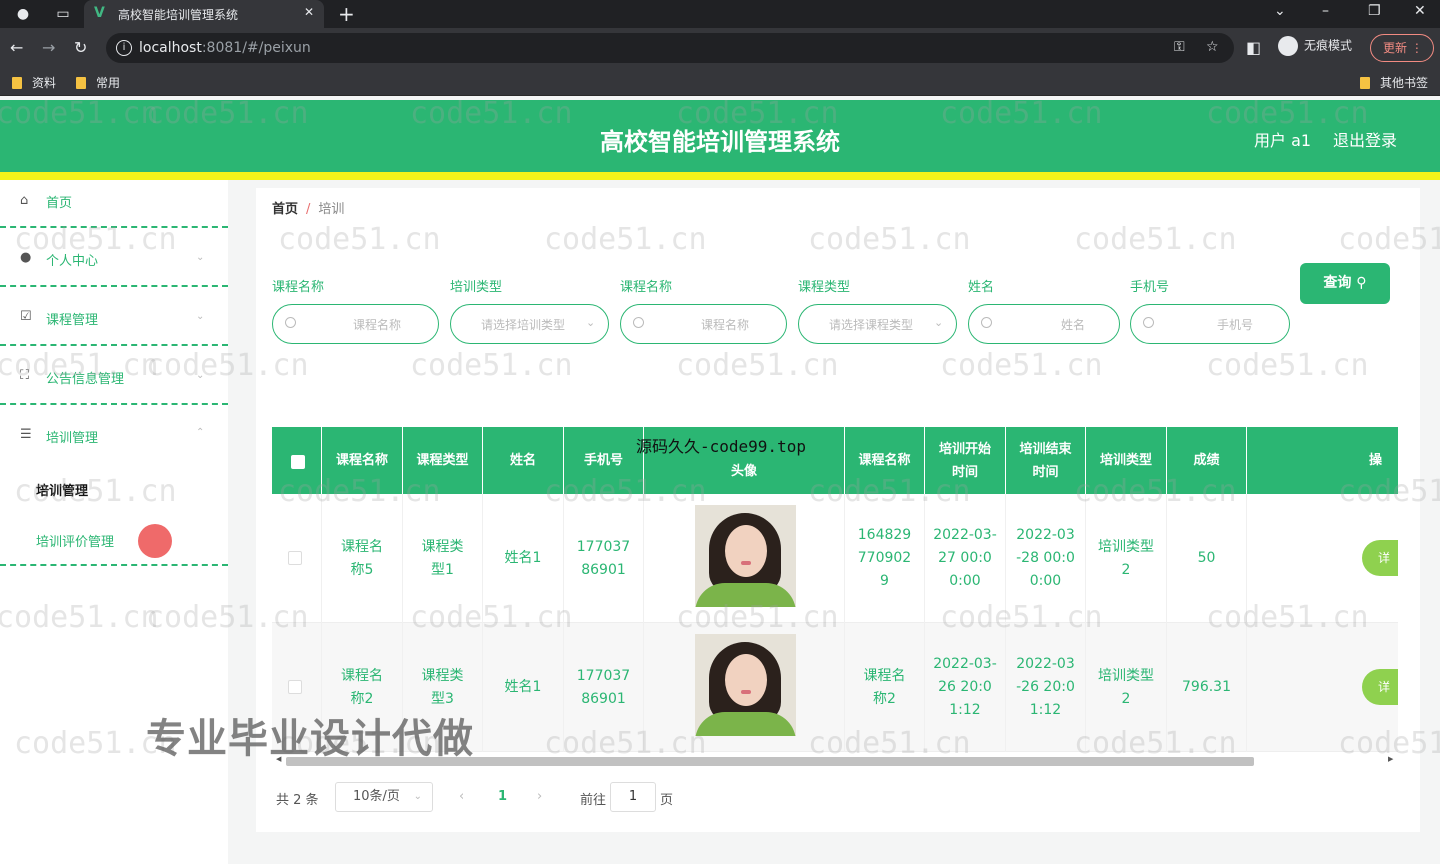 This screenshot has height=864, width=1440. What do you see at coordinates (720, 142) in the screenshot?
I see `app-title: 高校智能培训管理系统` at bounding box center [720, 142].